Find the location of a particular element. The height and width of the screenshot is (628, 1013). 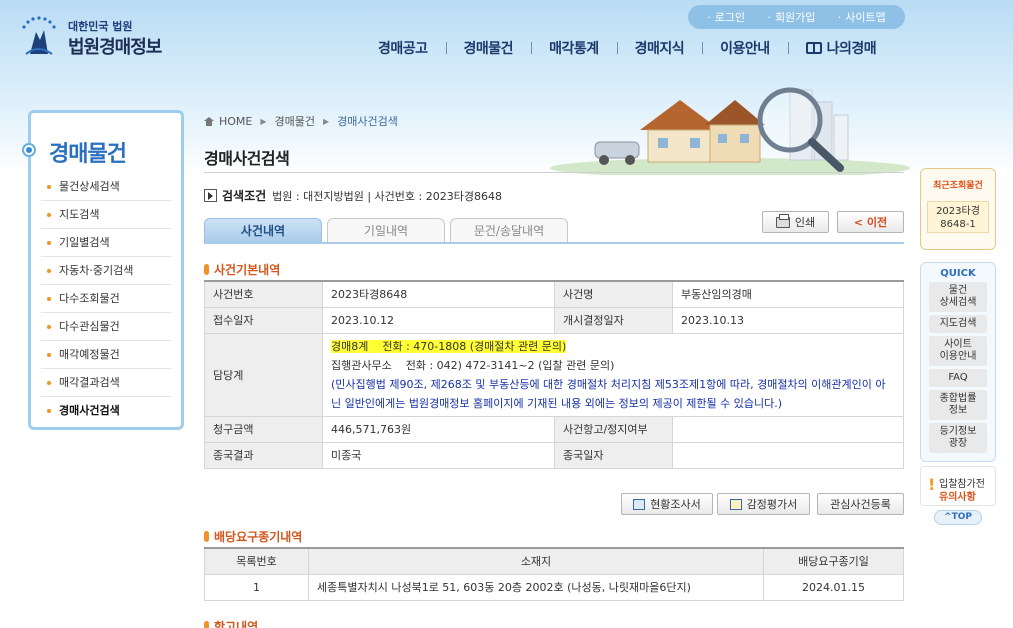

appraisal-report-label: 감정평가서 is located at coordinates (772, 504).